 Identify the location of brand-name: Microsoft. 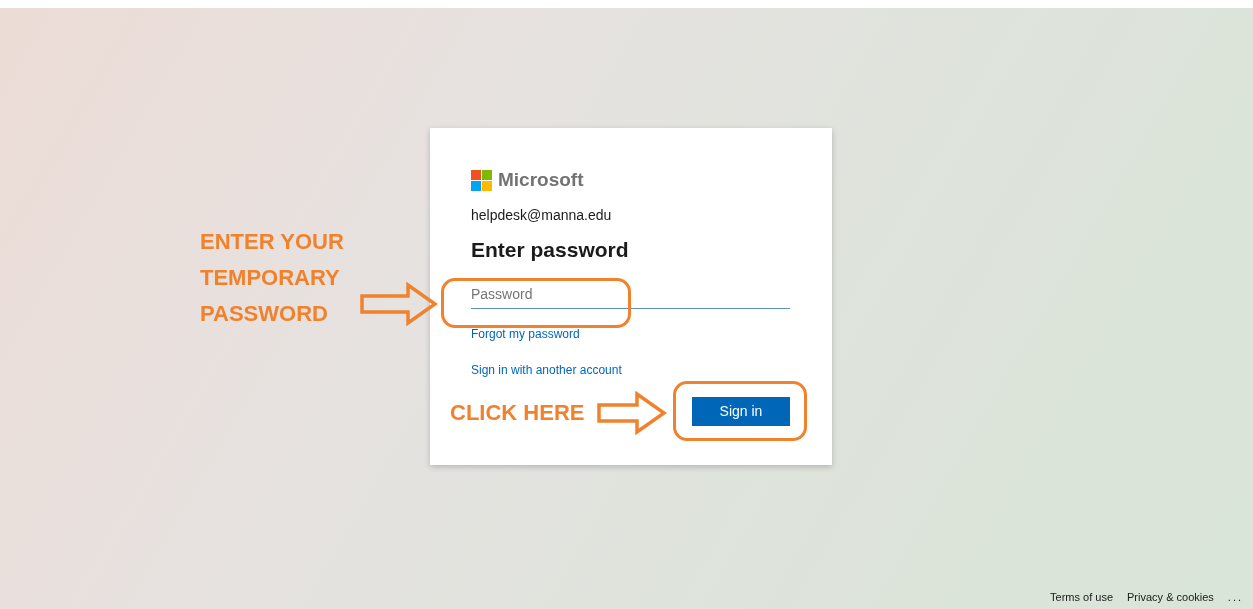
(541, 180).